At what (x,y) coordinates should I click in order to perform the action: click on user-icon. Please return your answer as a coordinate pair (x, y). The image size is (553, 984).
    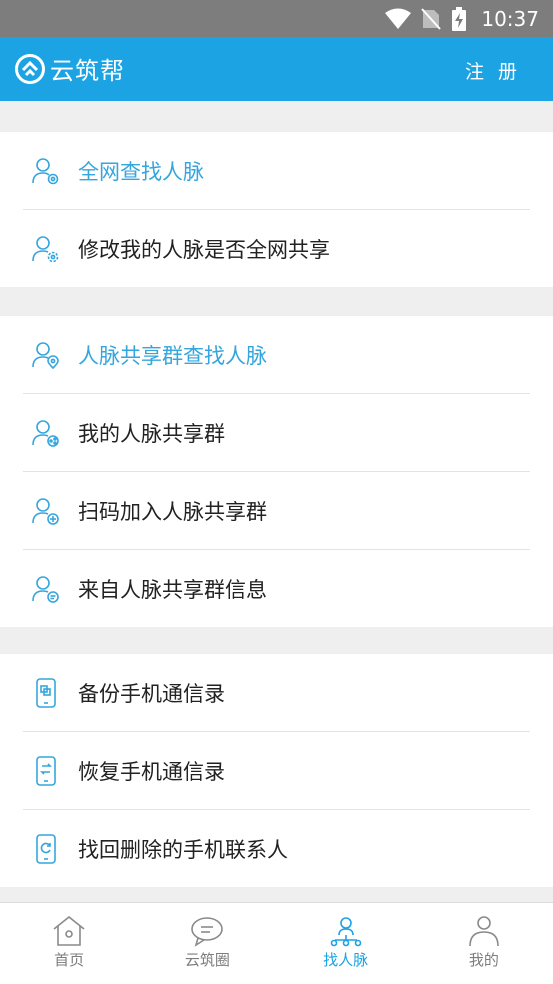
    Looking at the image, I should click on (484, 931).